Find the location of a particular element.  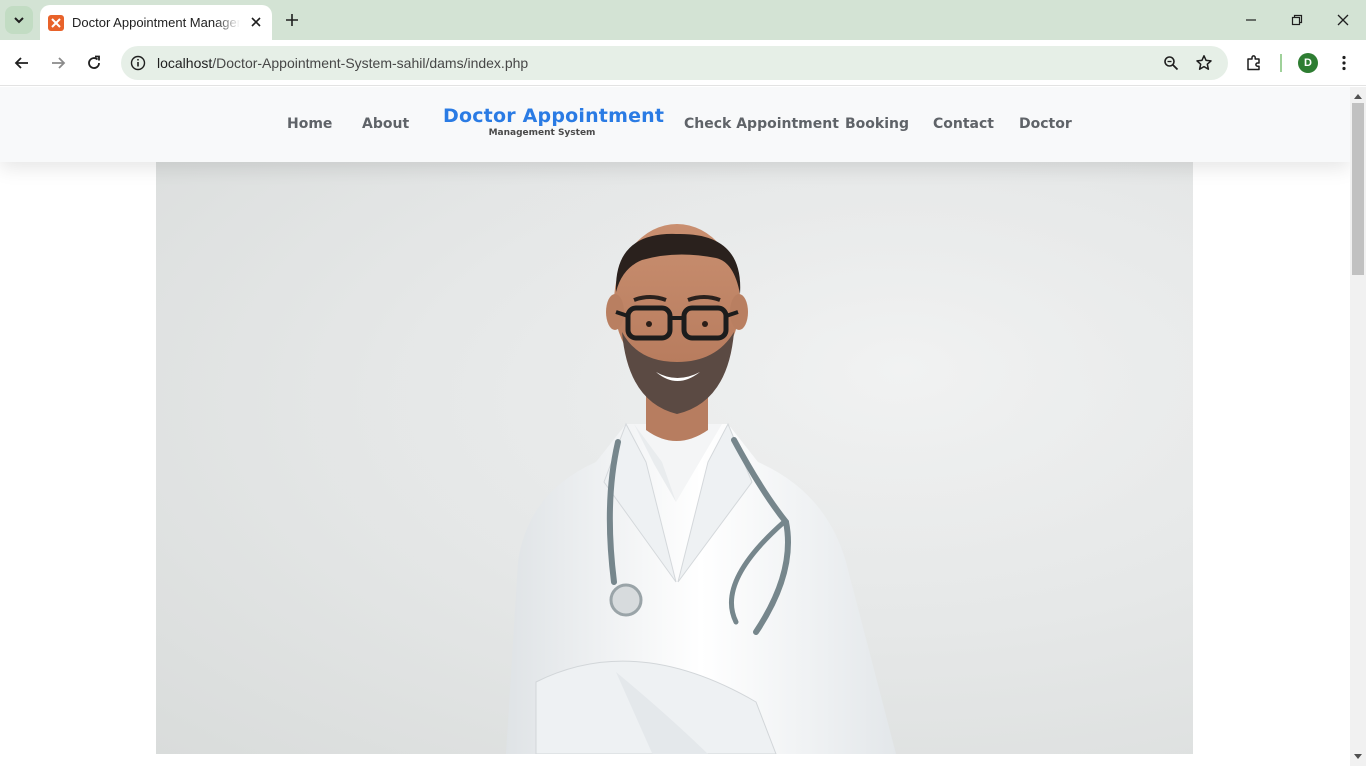

nav-link-home: Home is located at coordinates (309, 124).